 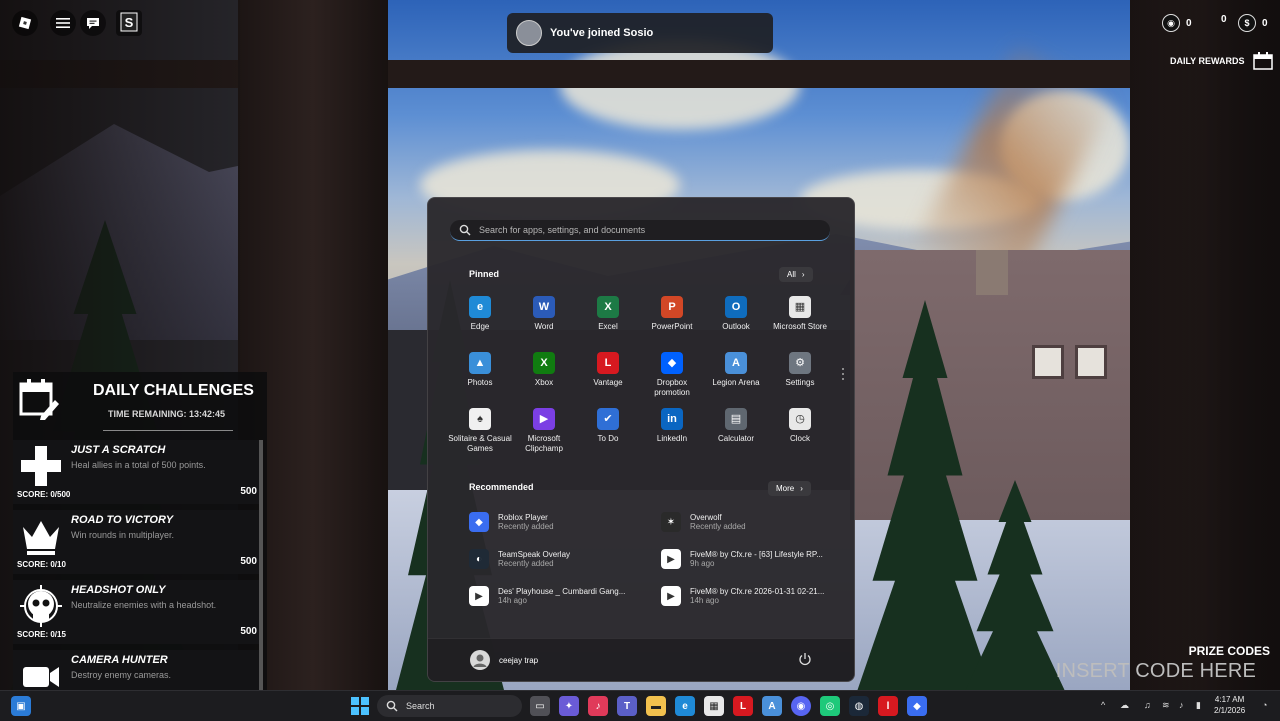 I want to click on chat-icon, so click(x=93, y=23).